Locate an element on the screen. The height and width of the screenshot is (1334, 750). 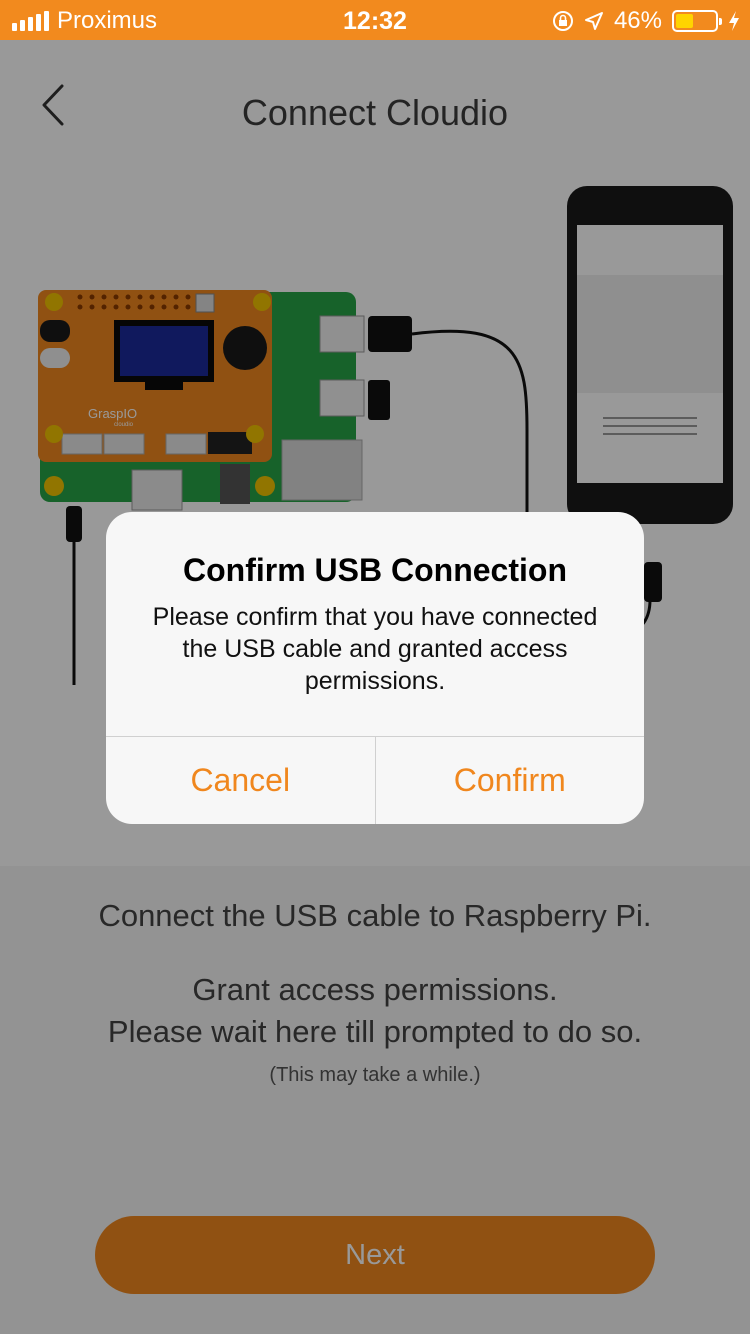
orientation-lock-icon is located at coordinates (562, 21).